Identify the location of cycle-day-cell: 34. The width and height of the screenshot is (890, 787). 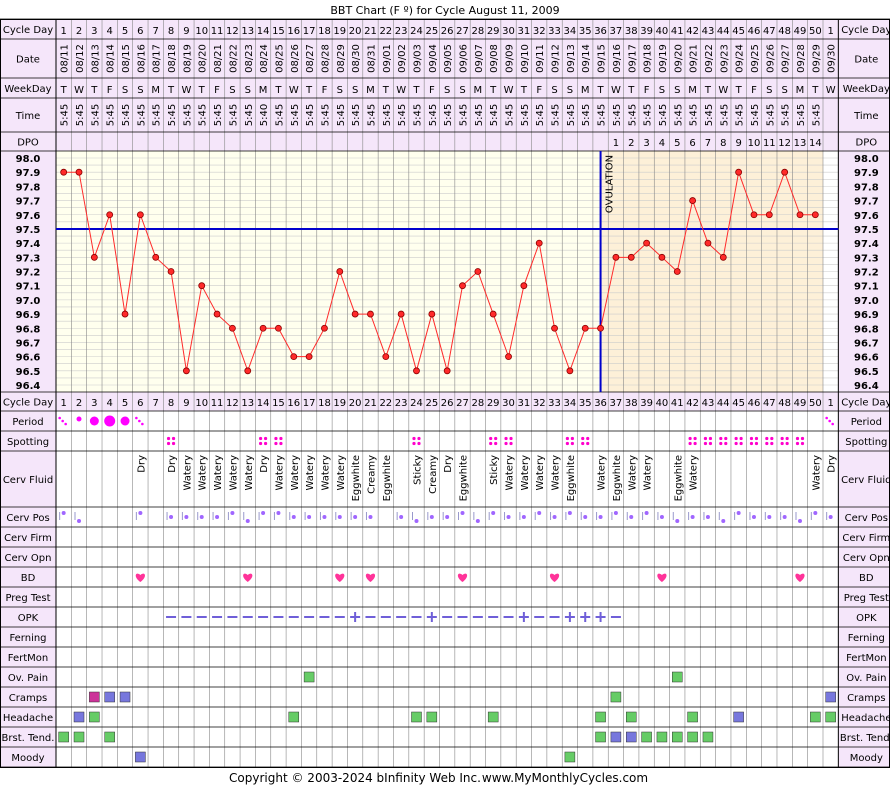
(570, 31).